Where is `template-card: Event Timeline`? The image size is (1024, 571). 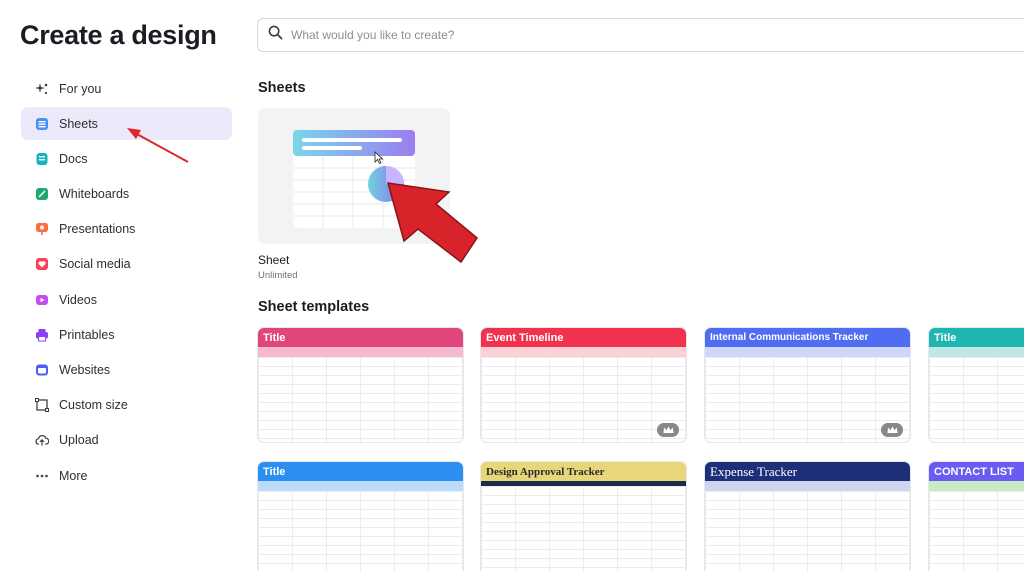
template-card: Event Timeline is located at coordinates (583, 385).